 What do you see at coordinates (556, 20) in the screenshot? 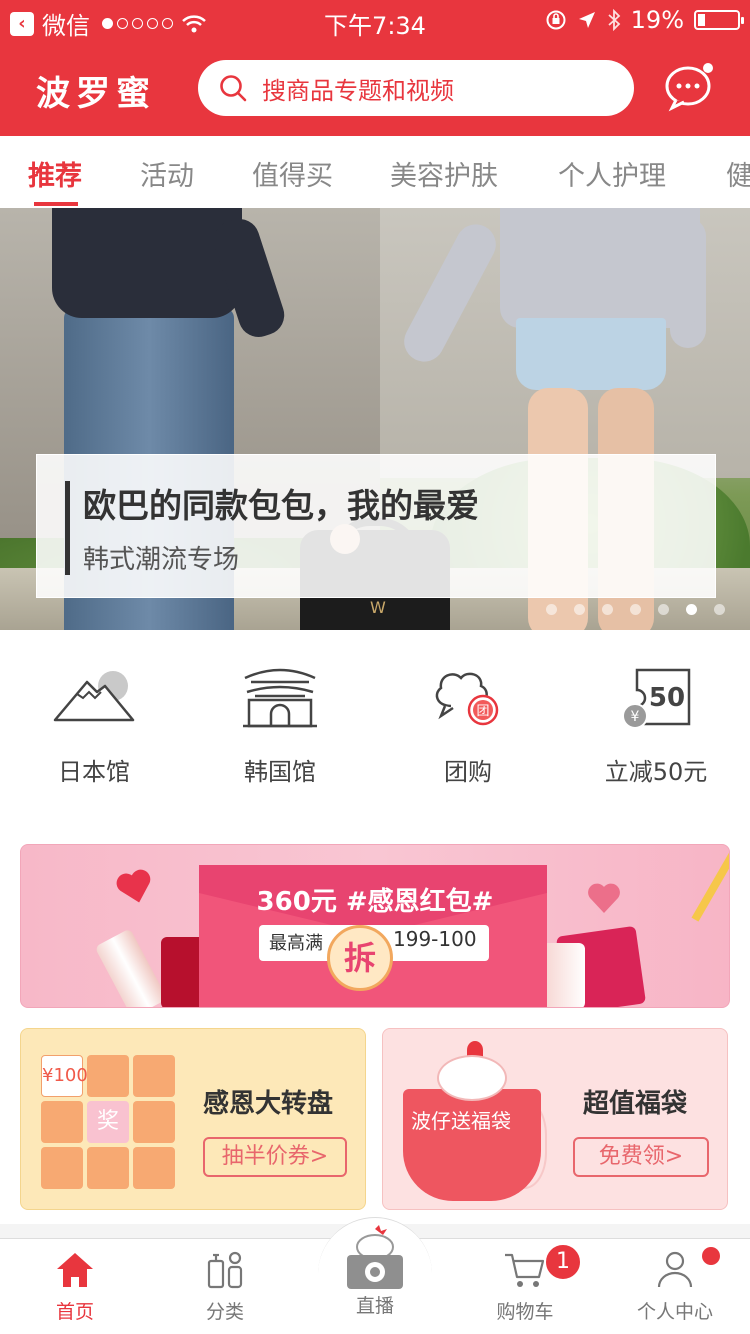
I see `rotation-lock-icon` at bounding box center [556, 20].